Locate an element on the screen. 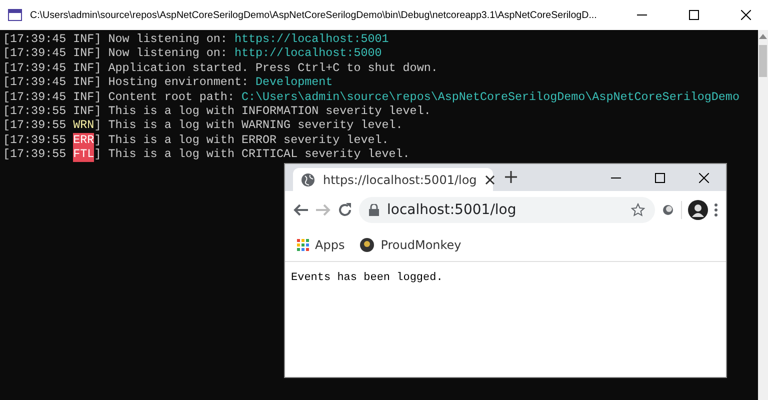  bookmark-item: Apps is located at coordinates (321, 245).